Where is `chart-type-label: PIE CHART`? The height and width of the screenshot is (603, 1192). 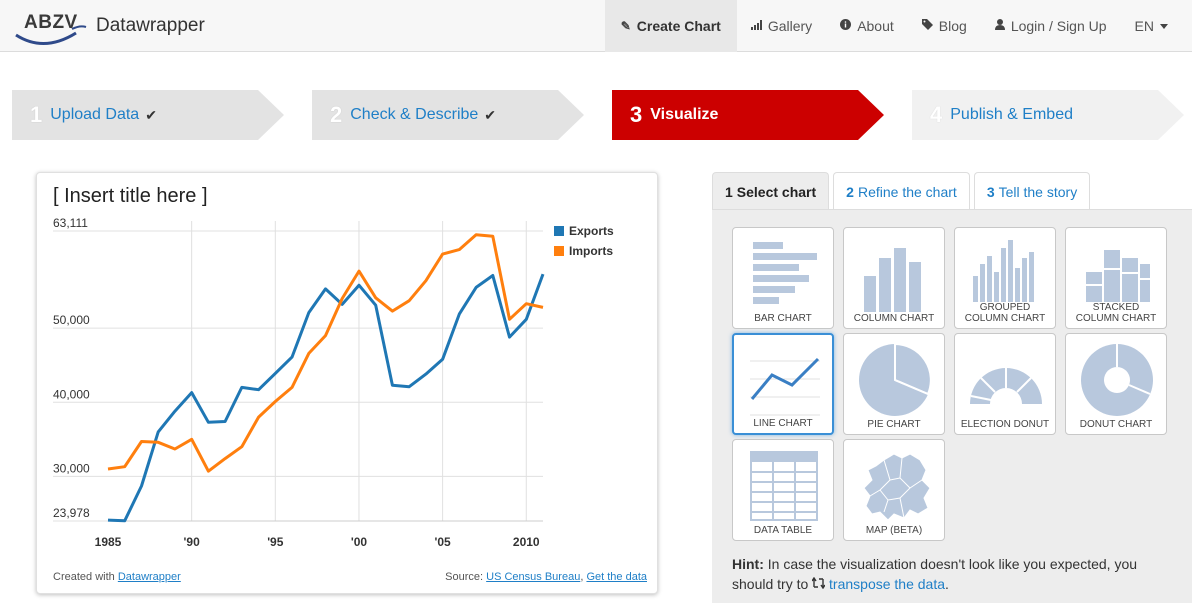
chart-type-label: PIE CHART is located at coordinates (894, 424).